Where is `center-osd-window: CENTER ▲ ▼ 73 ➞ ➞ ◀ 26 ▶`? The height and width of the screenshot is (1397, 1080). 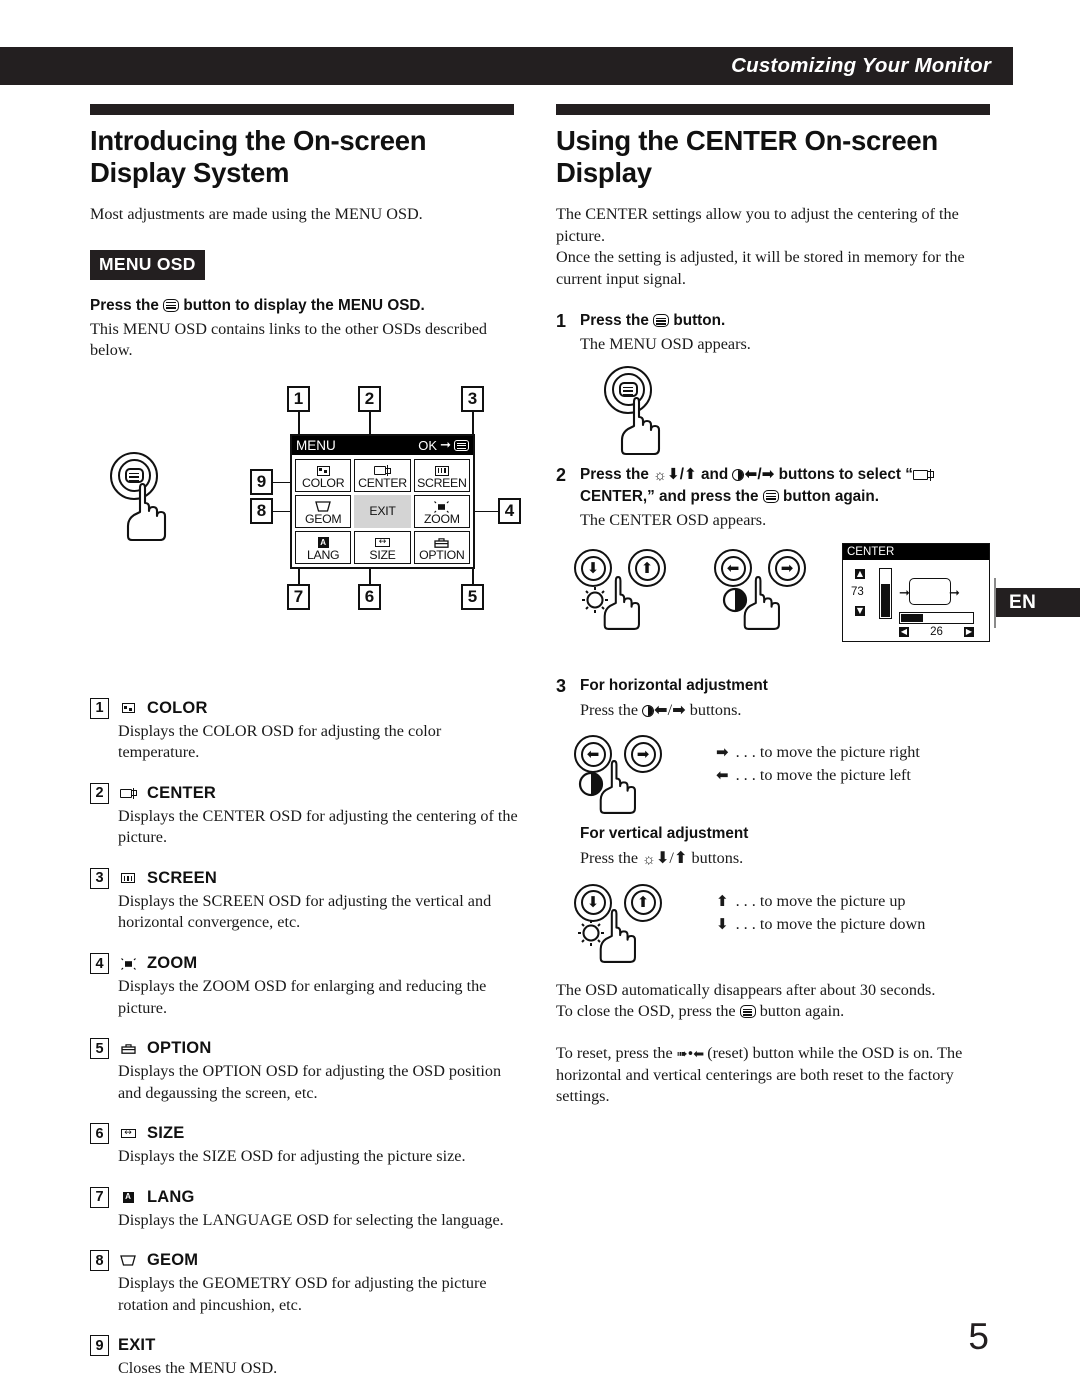 center-osd-window: CENTER ▲ ▼ 73 ➞ ➞ ◀ 26 ▶ is located at coordinates (916, 593).